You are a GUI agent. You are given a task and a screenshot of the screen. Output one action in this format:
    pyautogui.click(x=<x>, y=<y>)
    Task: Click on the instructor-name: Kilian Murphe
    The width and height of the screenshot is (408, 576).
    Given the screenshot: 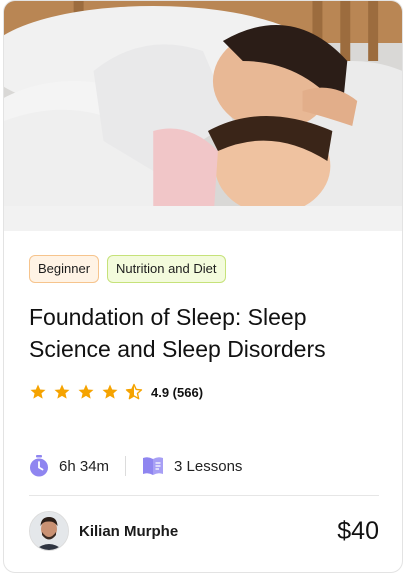 What is the action you would take?
    pyautogui.click(x=128, y=531)
    